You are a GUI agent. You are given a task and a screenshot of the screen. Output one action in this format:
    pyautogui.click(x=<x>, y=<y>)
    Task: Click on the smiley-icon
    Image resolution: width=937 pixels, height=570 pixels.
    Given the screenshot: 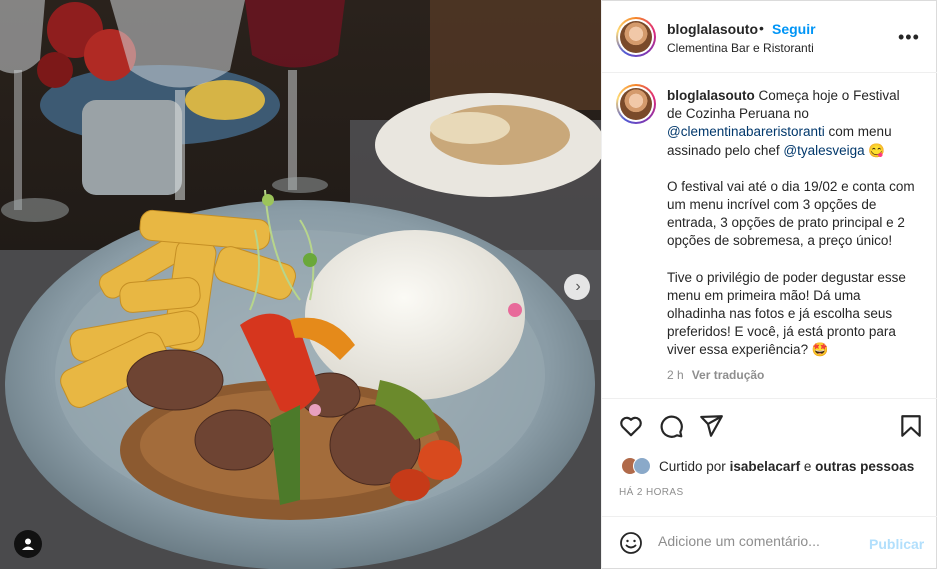 What is the action you would take?
    pyautogui.click(x=631, y=543)
    